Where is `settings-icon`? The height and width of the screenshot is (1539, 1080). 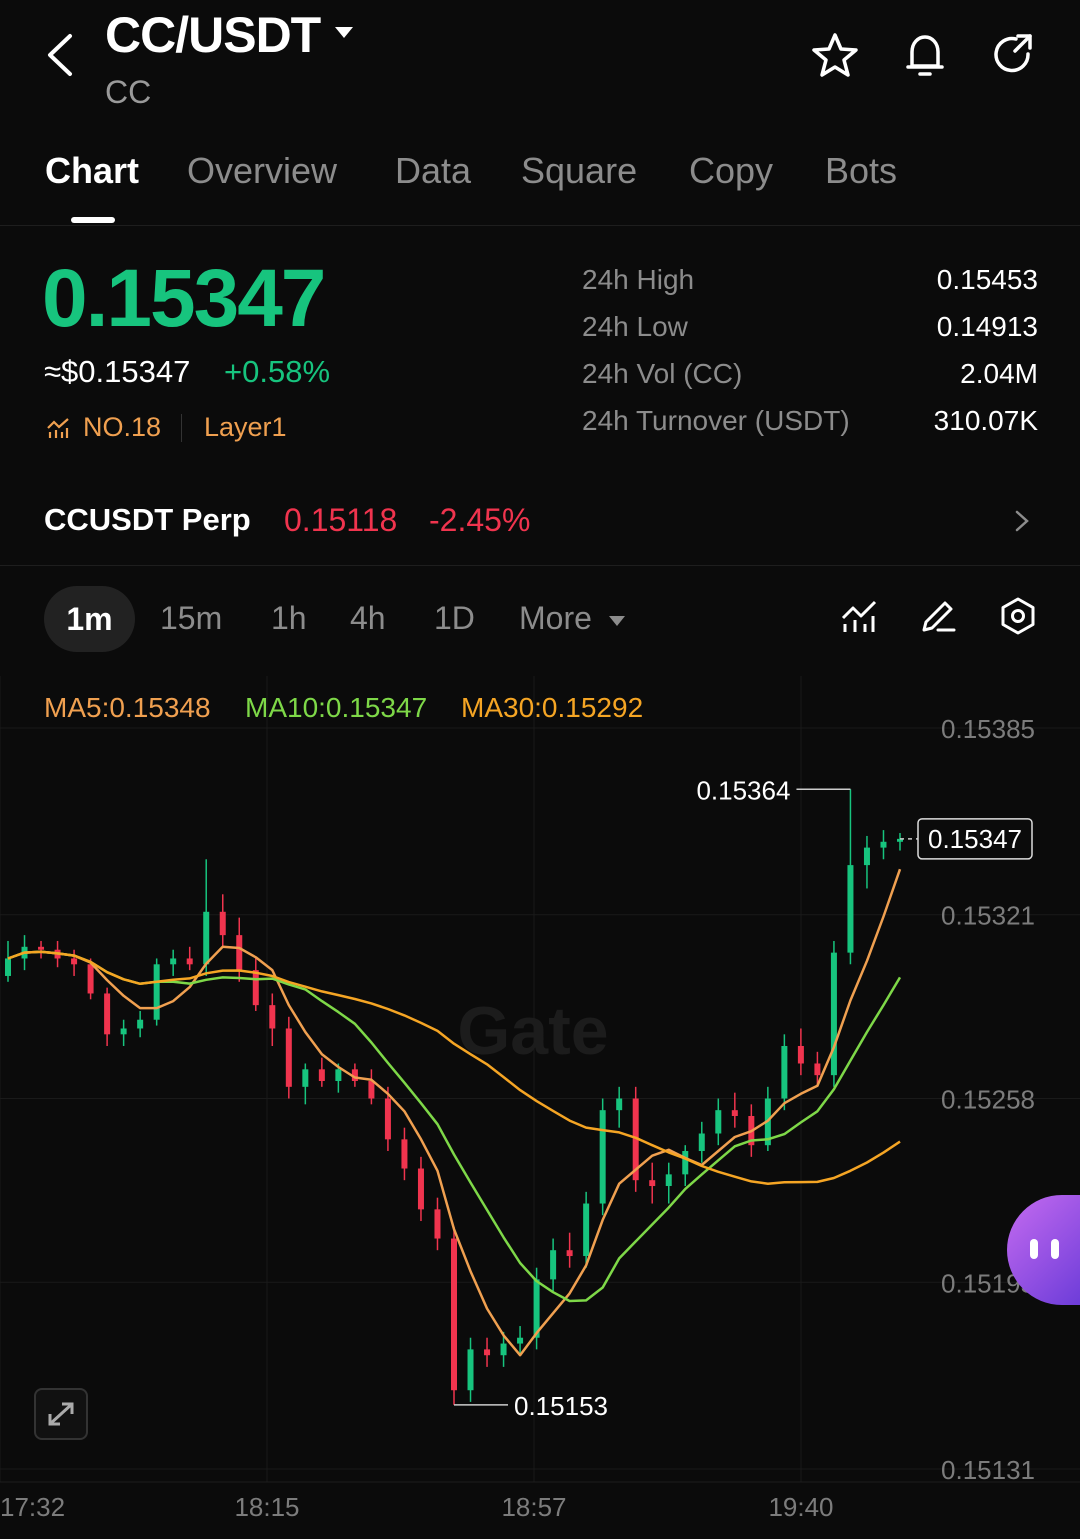 settings-icon is located at coordinates (1018, 616).